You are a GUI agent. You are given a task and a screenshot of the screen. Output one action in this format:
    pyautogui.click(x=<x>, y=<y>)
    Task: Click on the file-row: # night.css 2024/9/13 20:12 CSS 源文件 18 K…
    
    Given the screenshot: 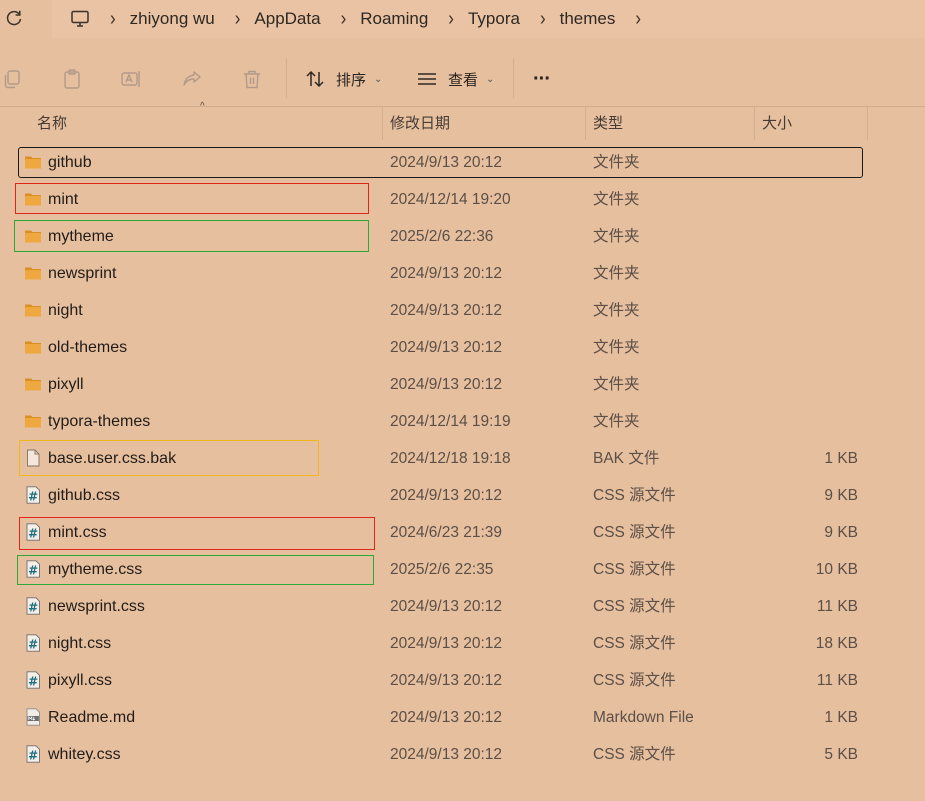 What is the action you would take?
    pyautogui.click(x=462, y=643)
    